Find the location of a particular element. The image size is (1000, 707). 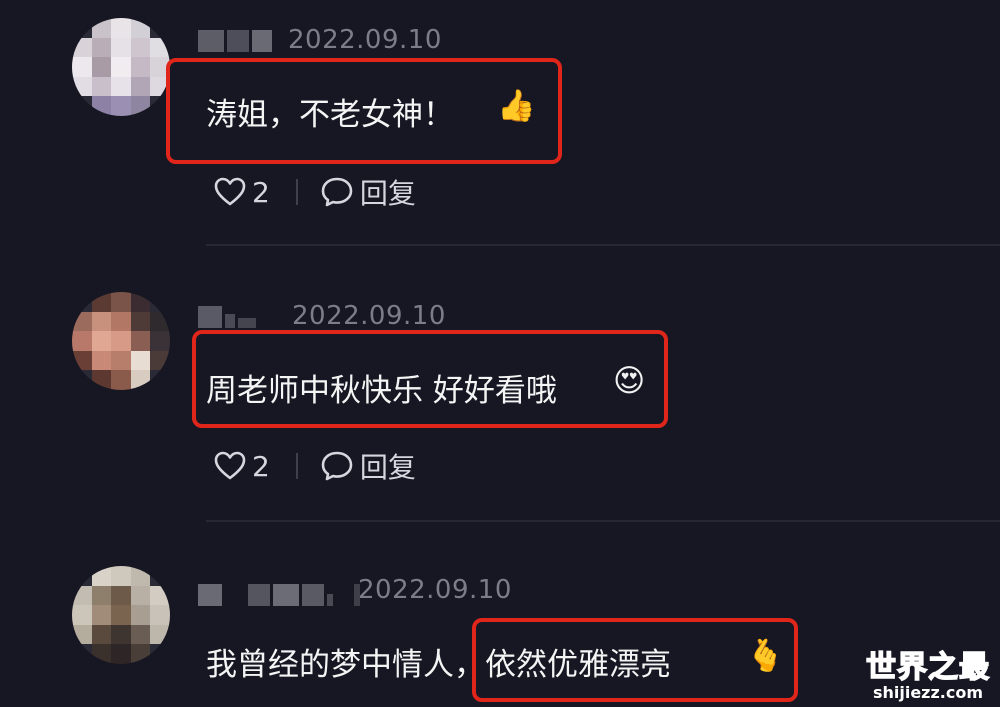

comment-text-highlighted: 依然优雅漂亮 is located at coordinates (578, 665).